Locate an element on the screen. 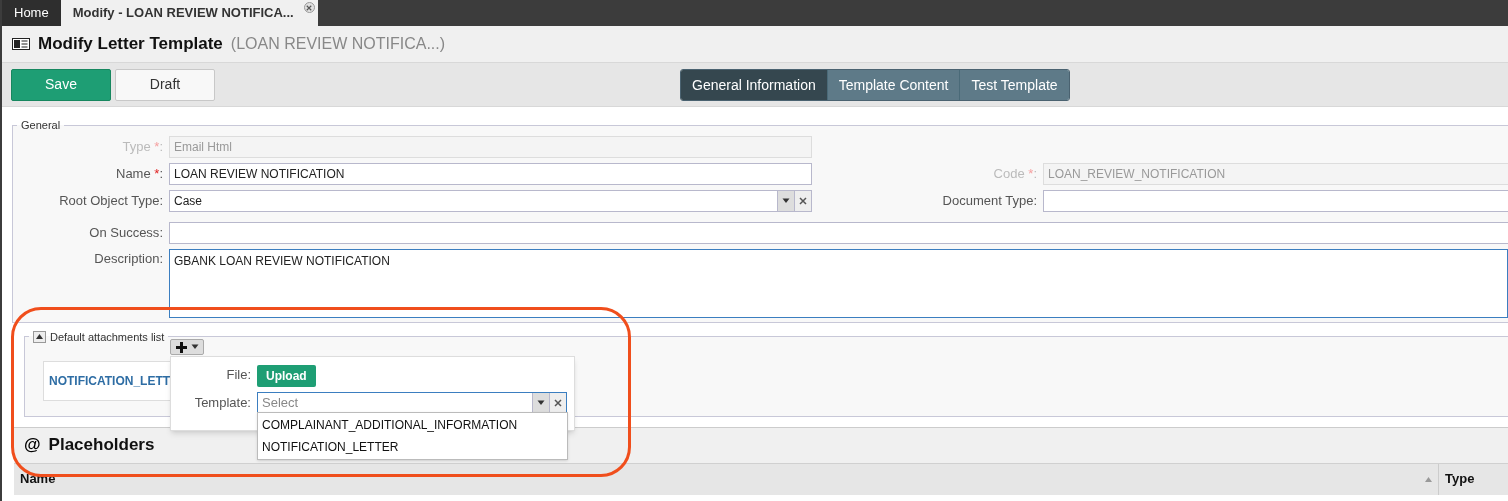  add-button is located at coordinates (187, 347).